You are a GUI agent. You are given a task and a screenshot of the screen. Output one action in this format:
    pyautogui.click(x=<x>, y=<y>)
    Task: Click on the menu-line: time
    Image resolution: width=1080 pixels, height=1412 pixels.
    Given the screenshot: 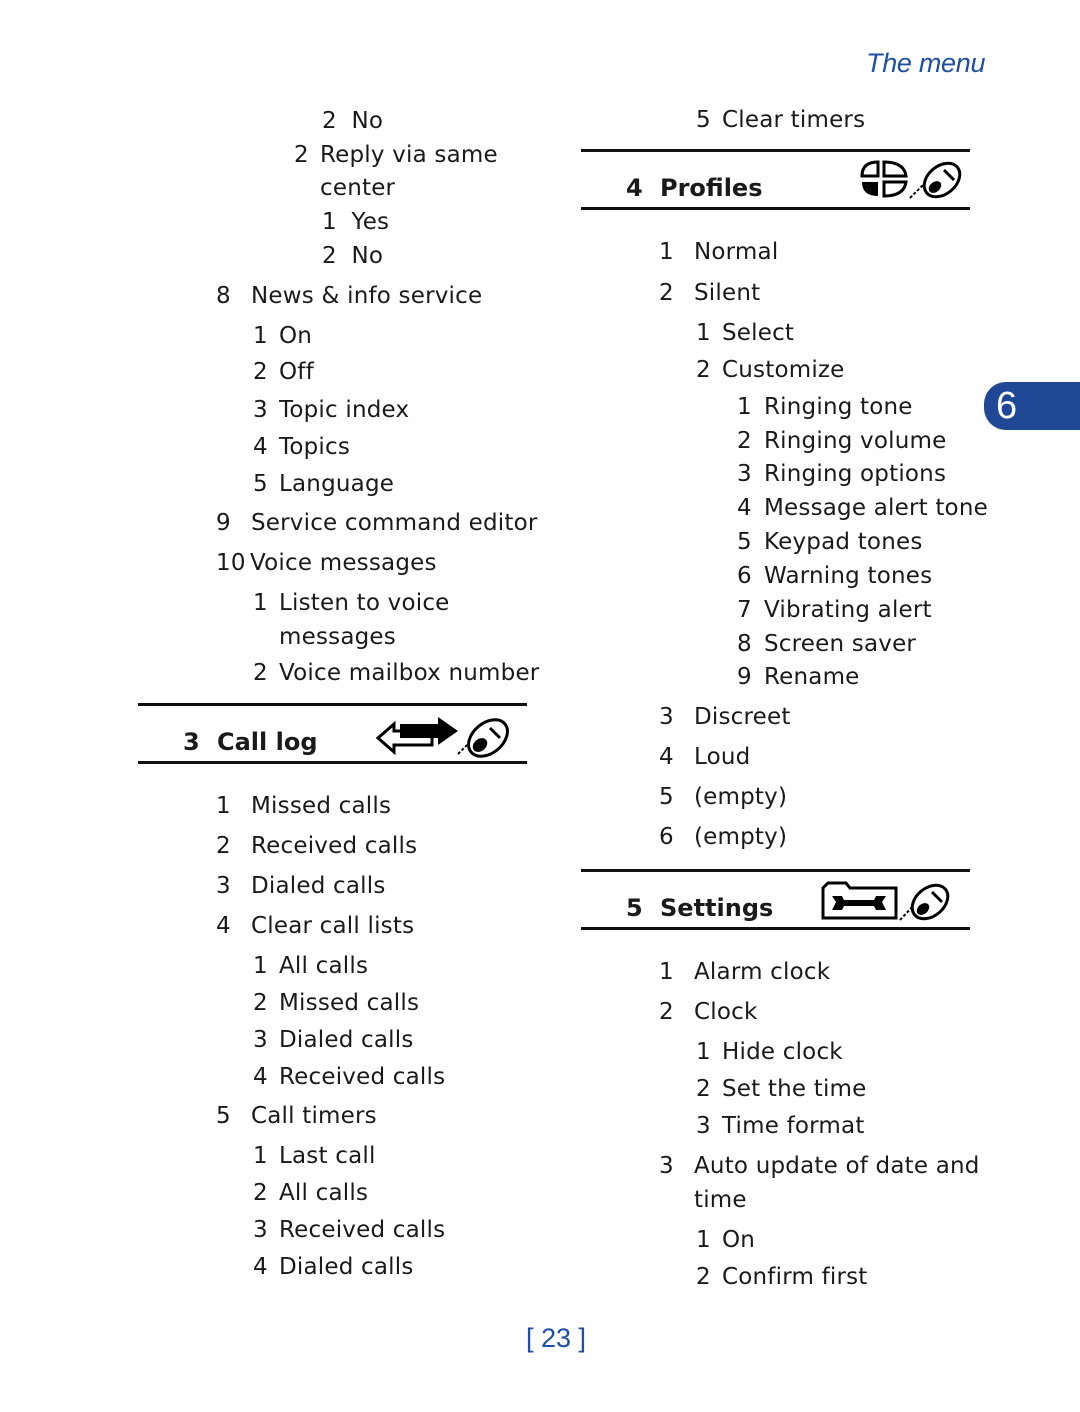 What is the action you would take?
    pyautogui.click(x=720, y=1200)
    